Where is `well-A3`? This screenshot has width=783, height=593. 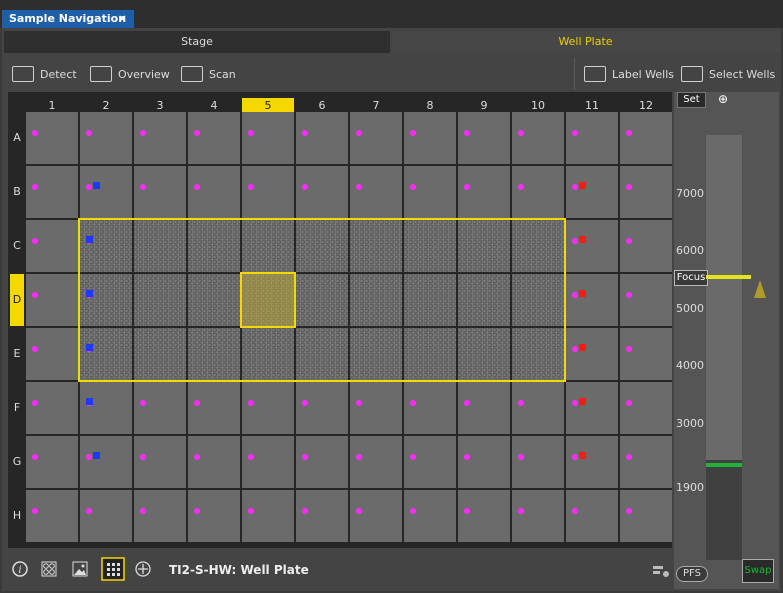 well-A3 is located at coordinates (160, 138).